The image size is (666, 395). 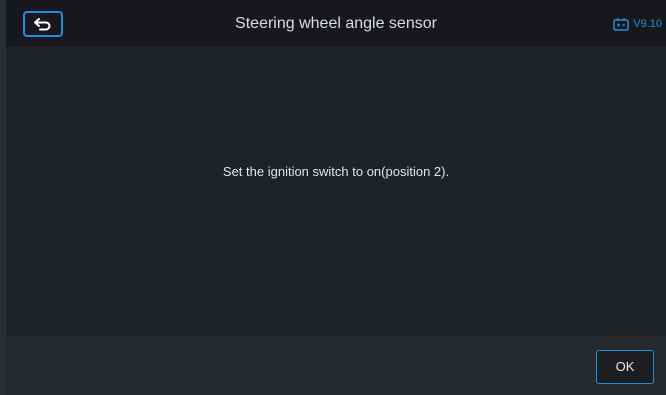 I want to click on header-bar: Steering wheel angle sensor V9.10, so click(x=336, y=23).